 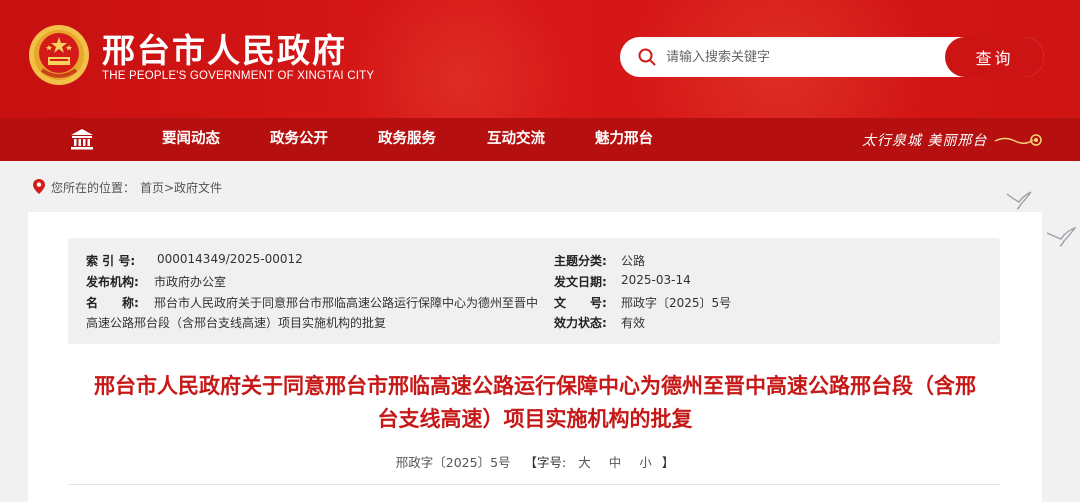 I want to click on nav-item-disclosure: 政务公开, so click(x=299, y=139).